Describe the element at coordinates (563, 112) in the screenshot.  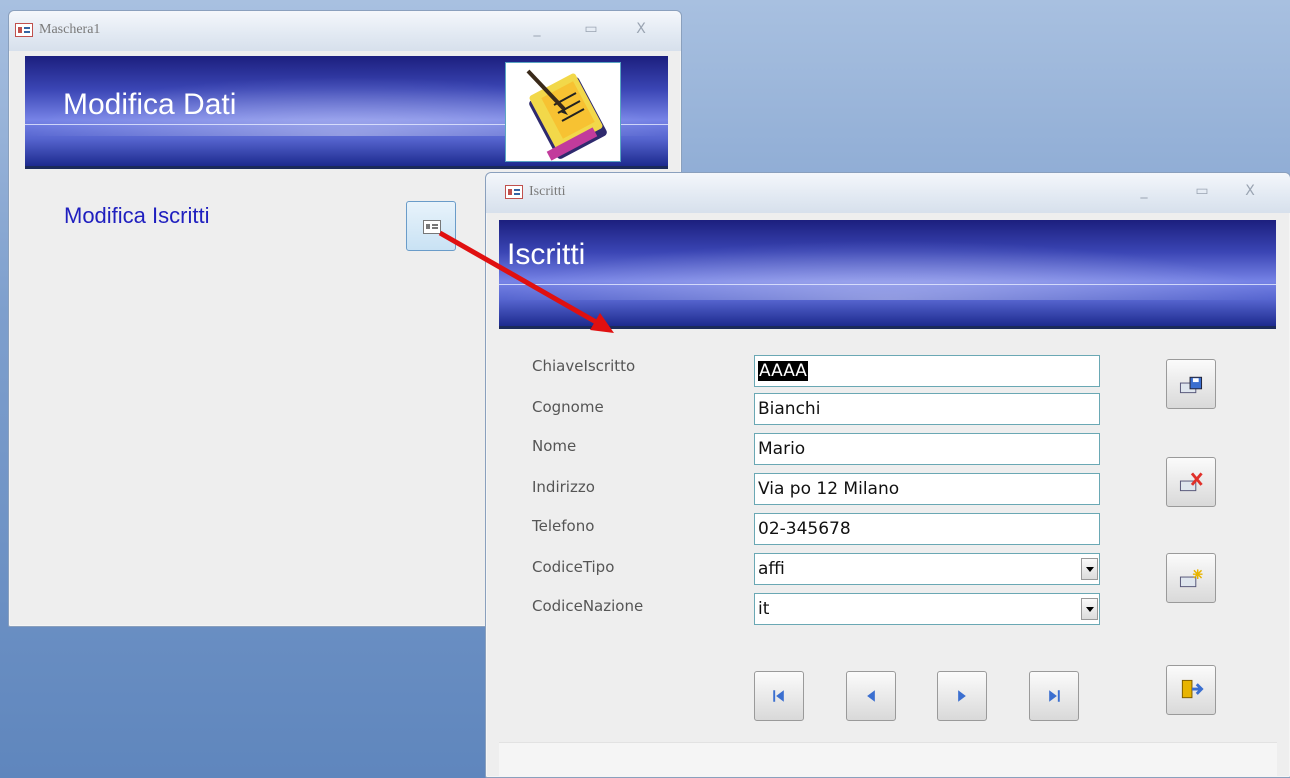
I see `clipboard-image` at that location.